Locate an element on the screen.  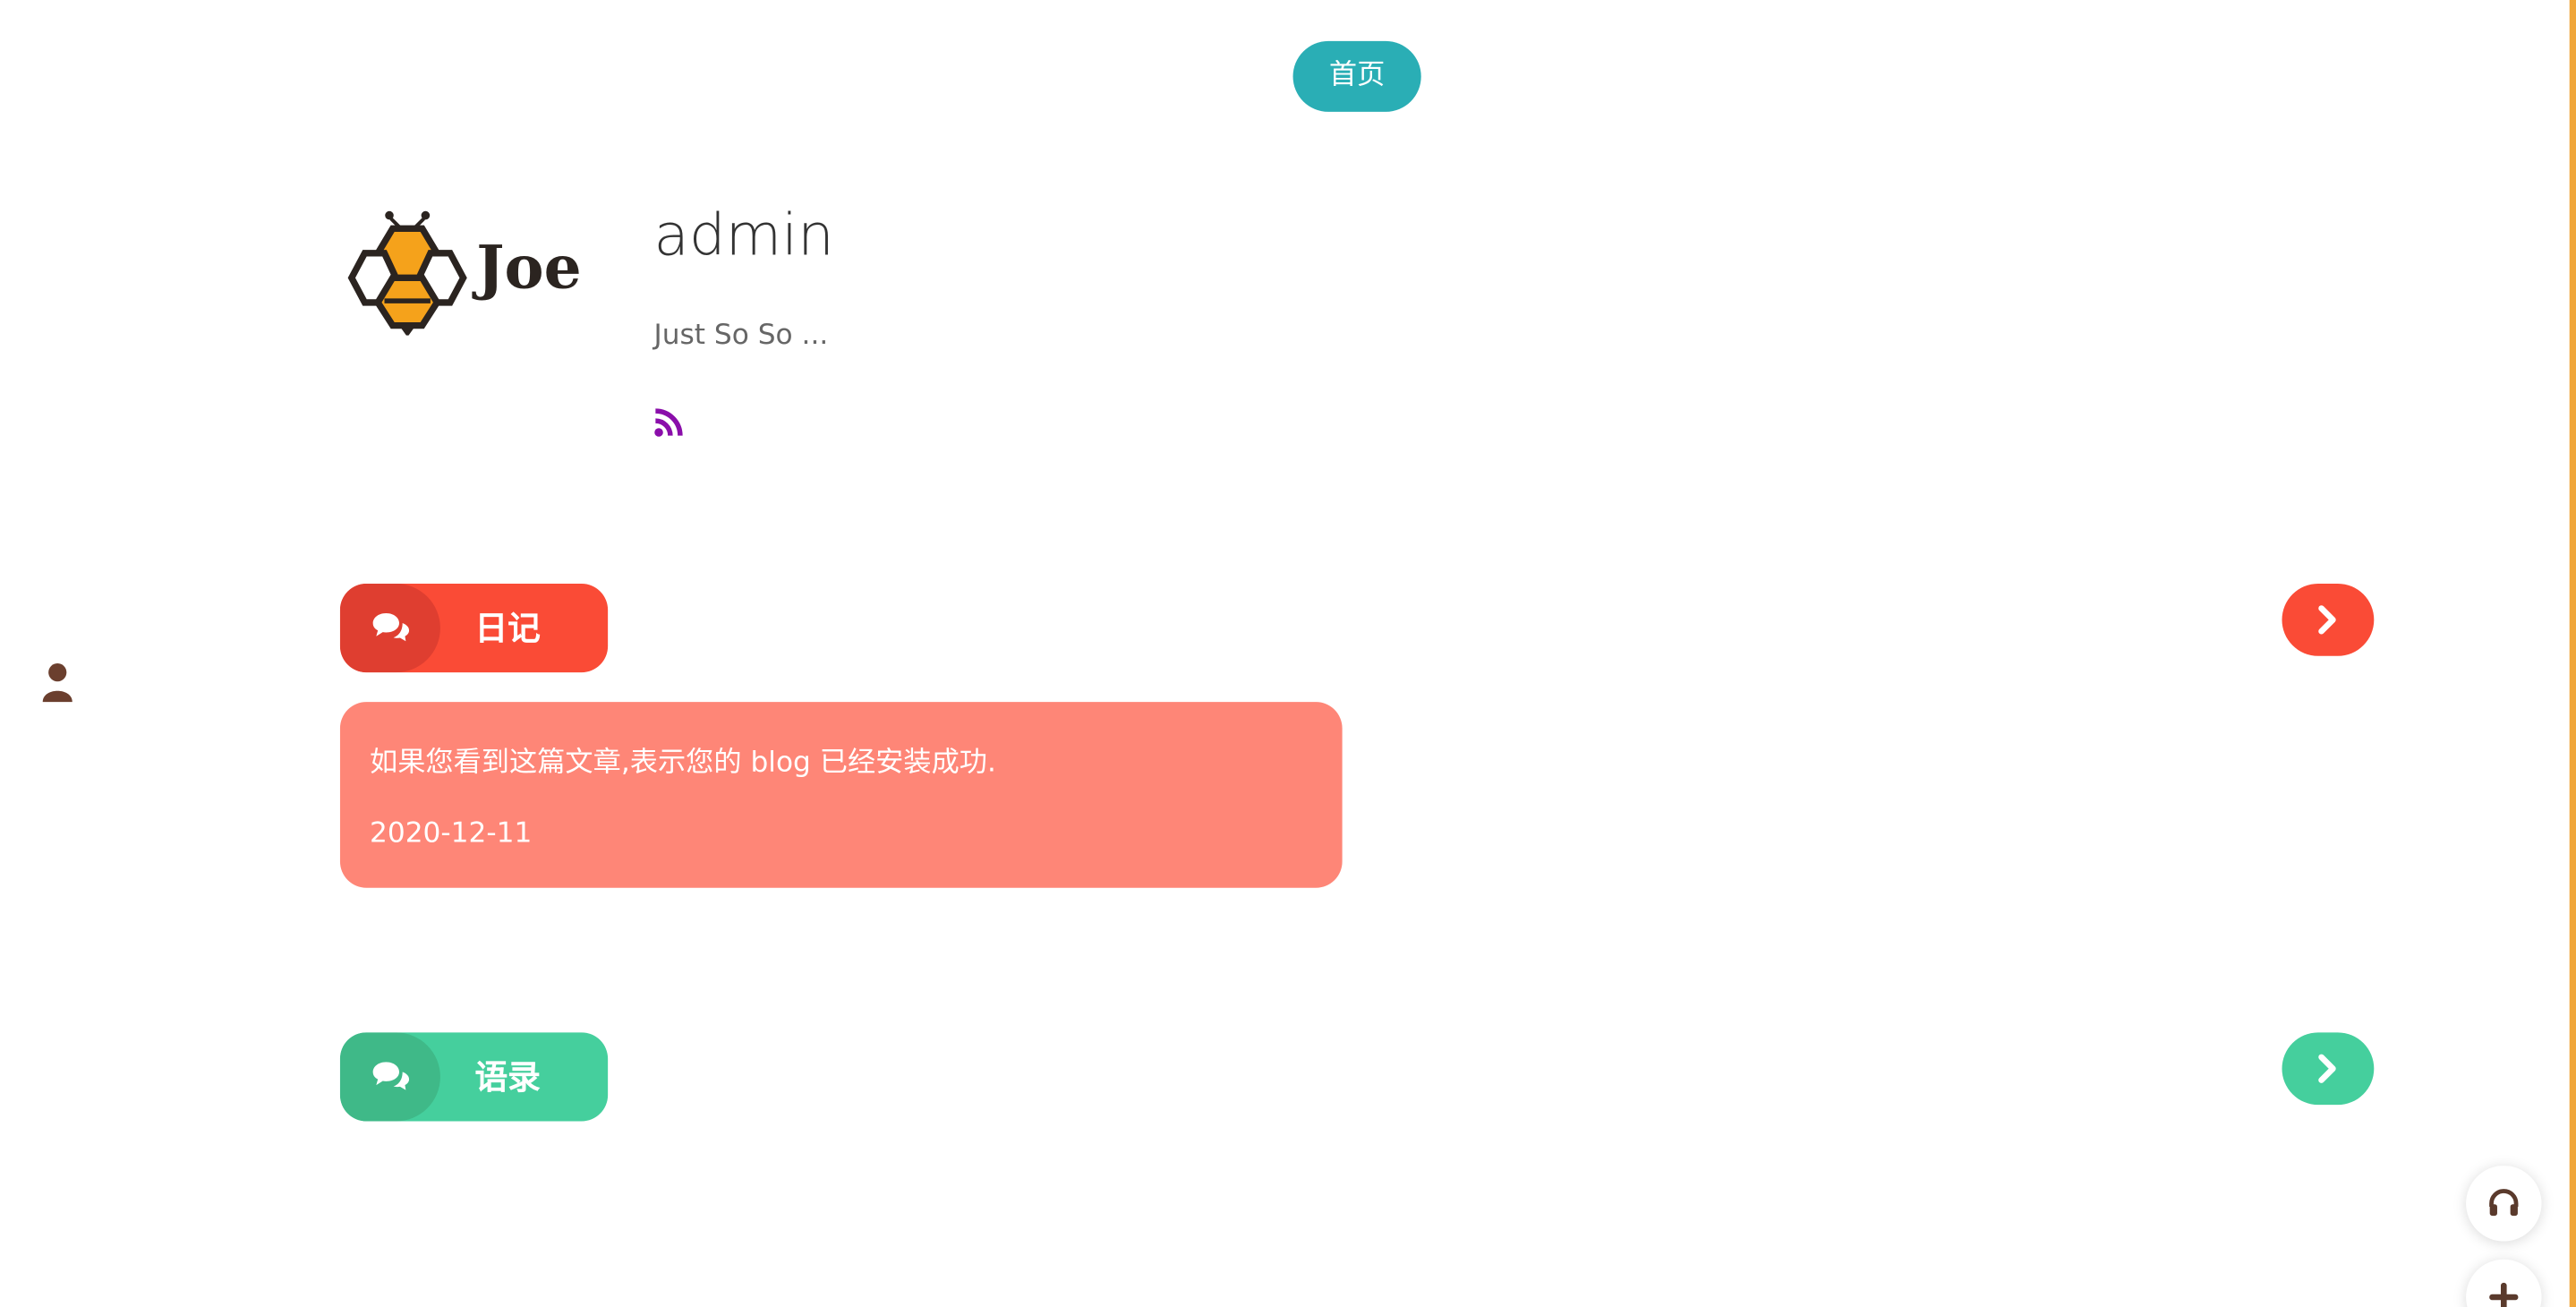
author-name: admin is located at coordinates (743, 236).